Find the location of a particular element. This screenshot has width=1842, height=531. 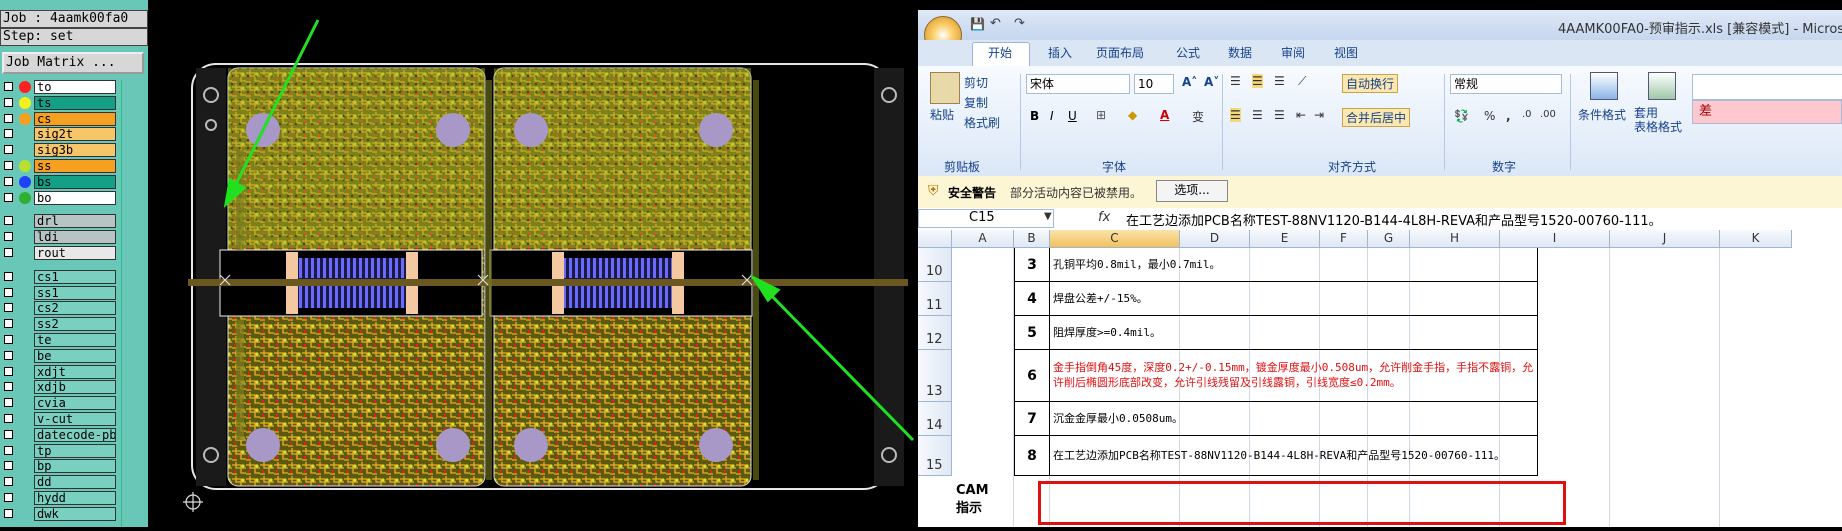

number-format-select: 常规 is located at coordinates (1506, 84).